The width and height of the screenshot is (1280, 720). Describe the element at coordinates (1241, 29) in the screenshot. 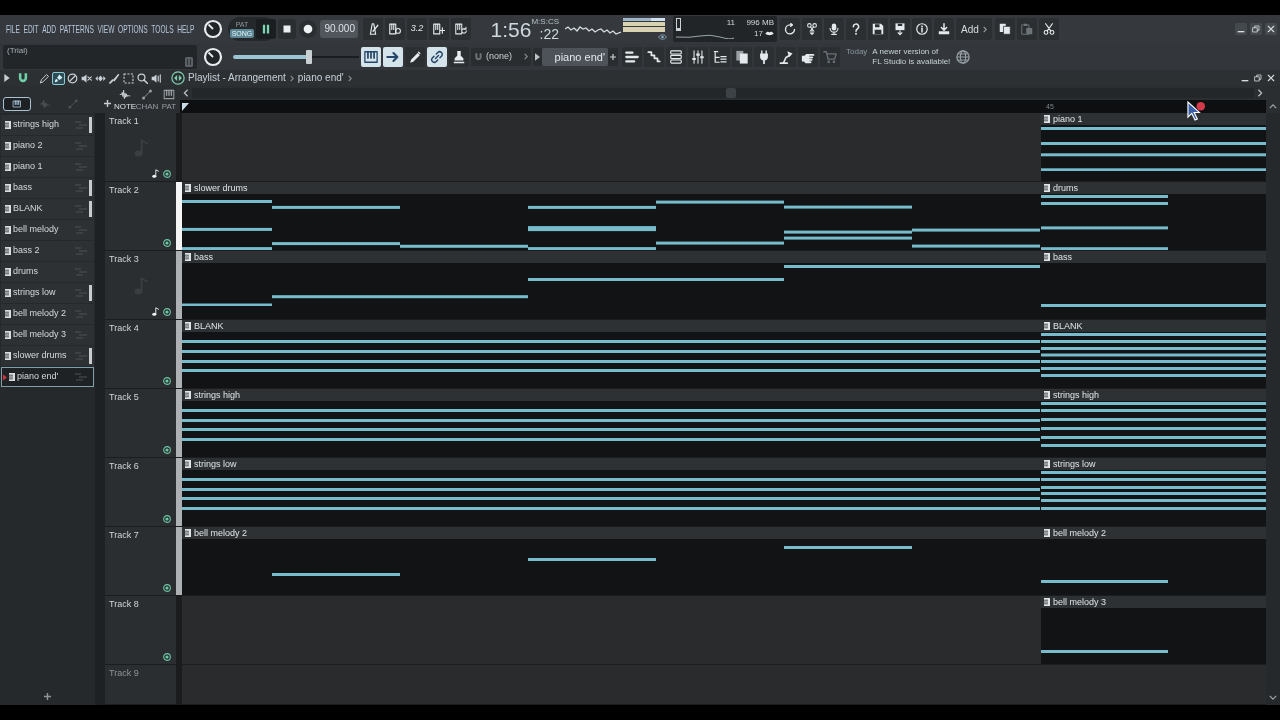

I see `minimize-icon` at that location.